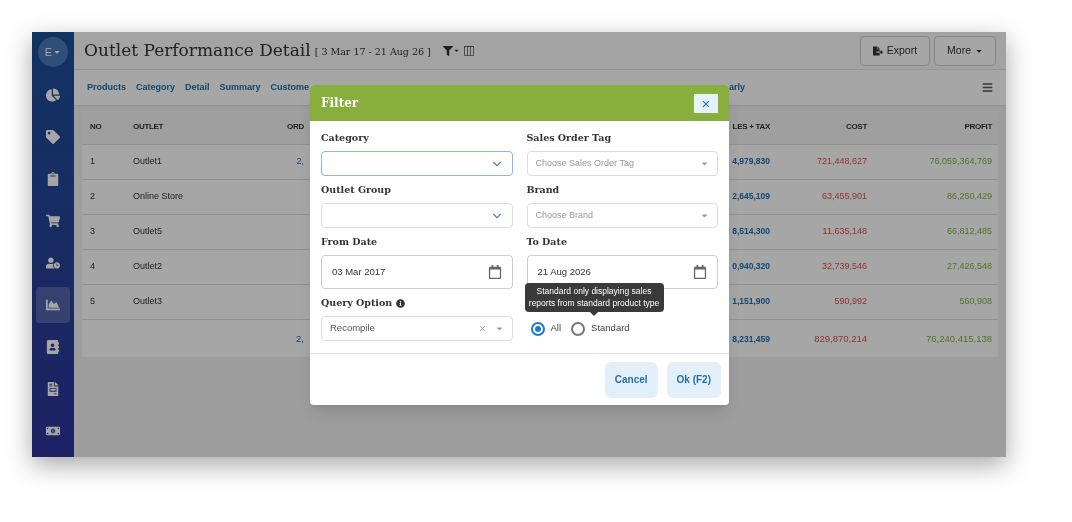 This screenshot has width=1072, height=522. Describe the element at coordinates (751, 127) in the screenshot. I see `column-header: LES + TAX` at that location.